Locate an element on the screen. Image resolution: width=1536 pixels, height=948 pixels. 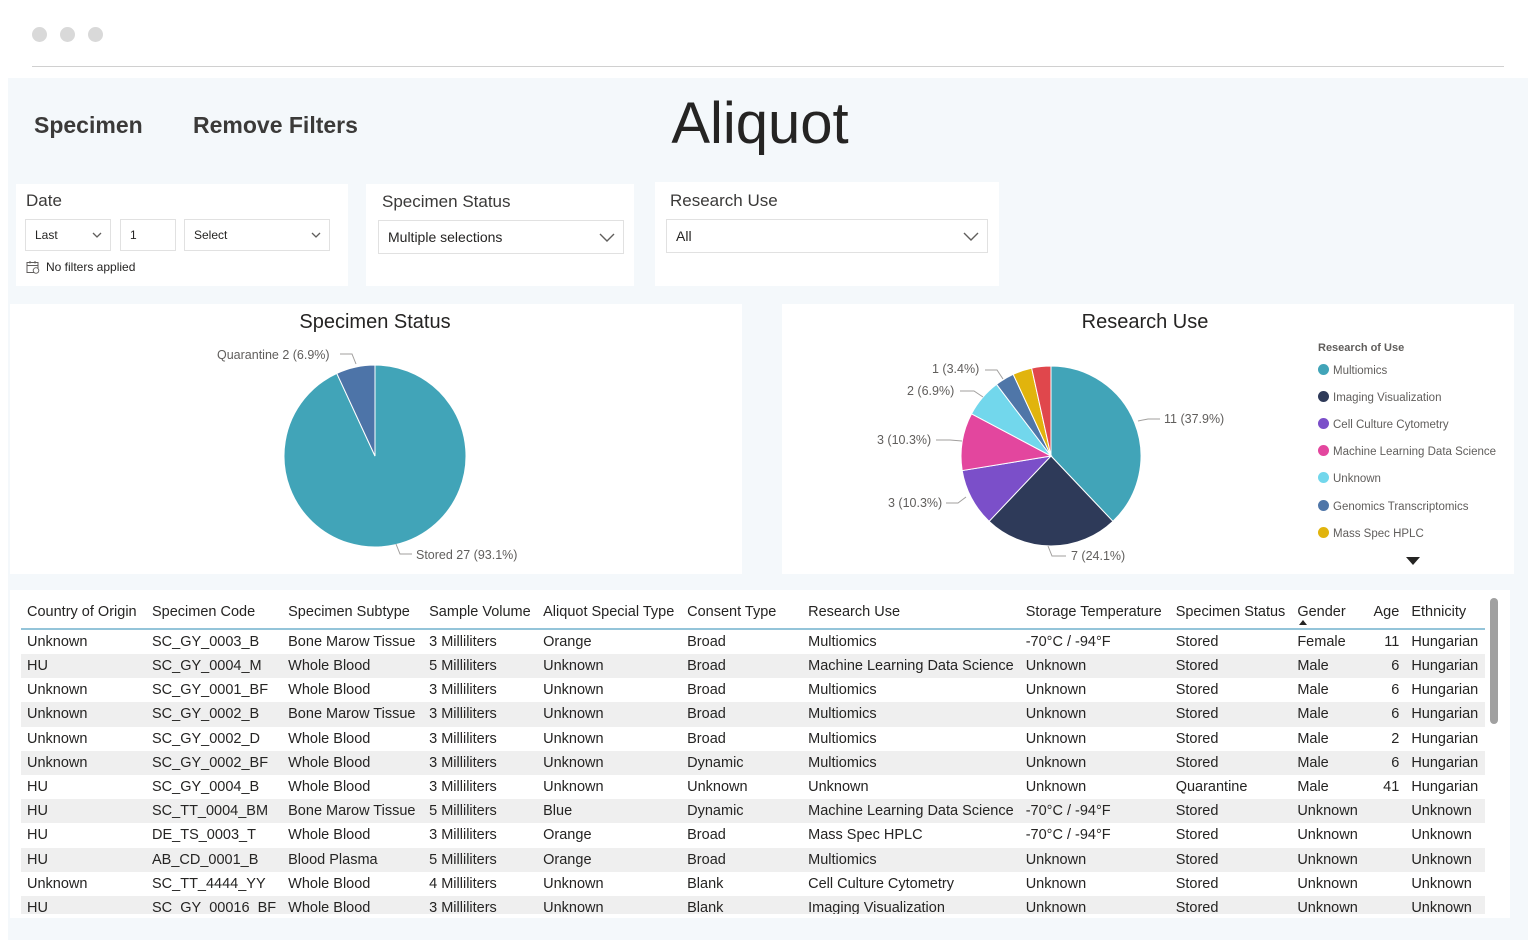
table-scrollbar is located at coordinates (1494, 661).